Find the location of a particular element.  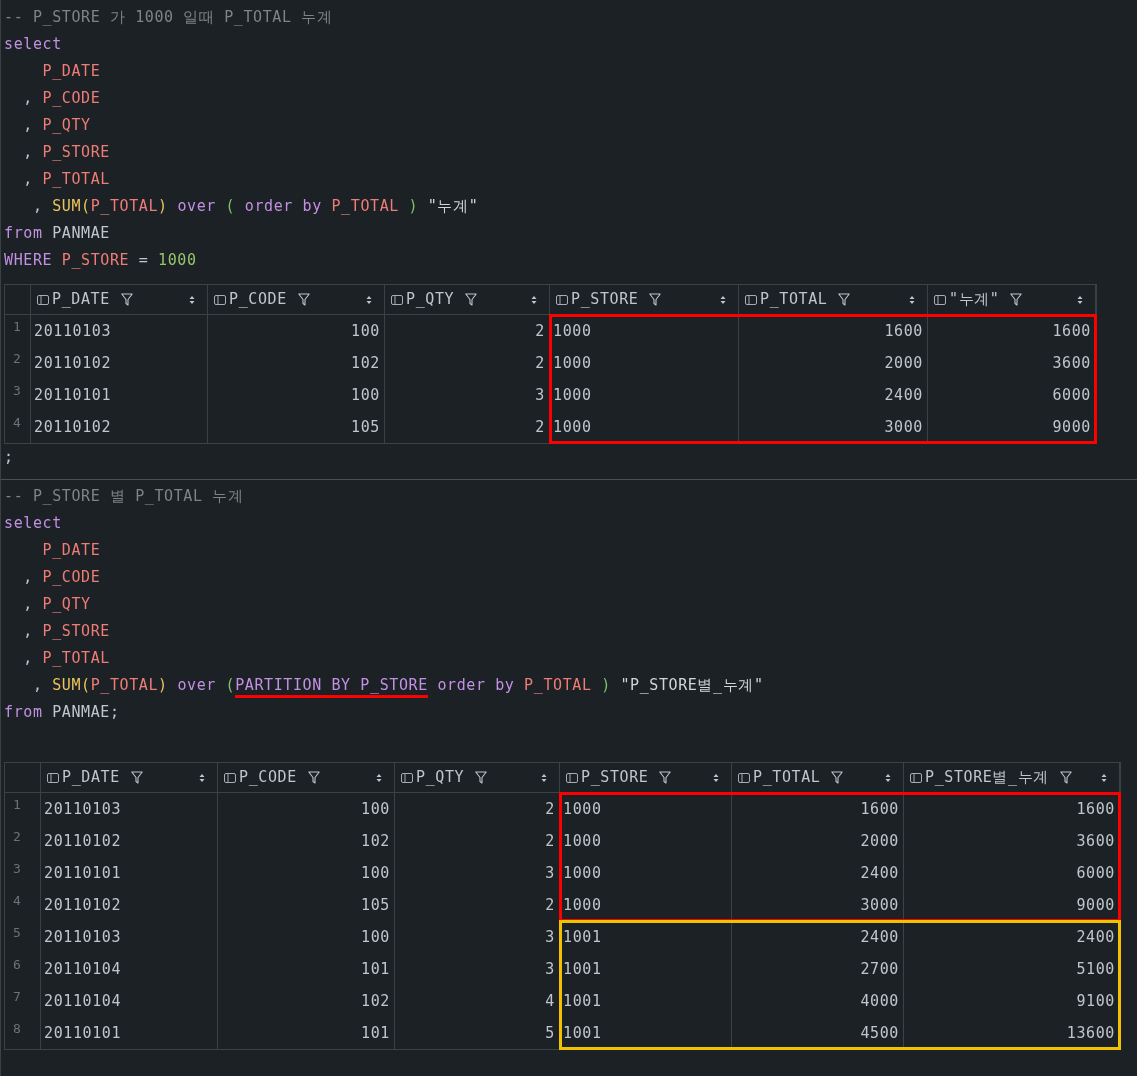

code-line: , SUM(P_TOTAL) over ( order by P_TOTAL ) "누계" is located at coordinates (255, 206).